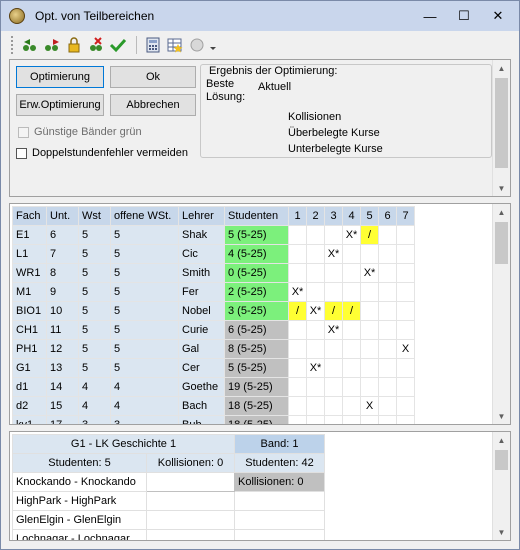 This screenshot has width=520, height=550. I want to click on cancel-button: Abbrechen, so click(153, 105).